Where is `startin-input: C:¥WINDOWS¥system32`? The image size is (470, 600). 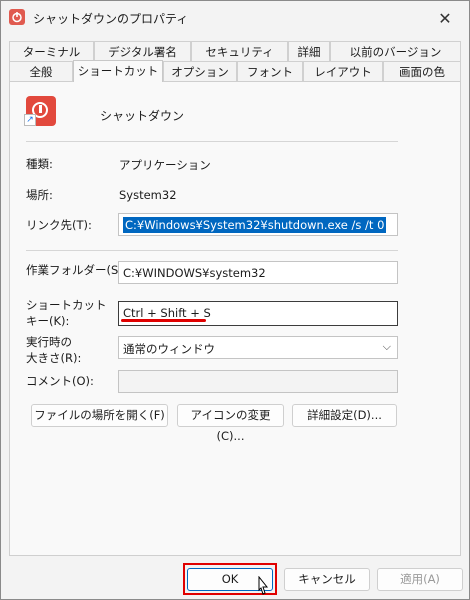 startin-input: C:¥WINDOWS¥system32 is located at coordinates (258, 272).